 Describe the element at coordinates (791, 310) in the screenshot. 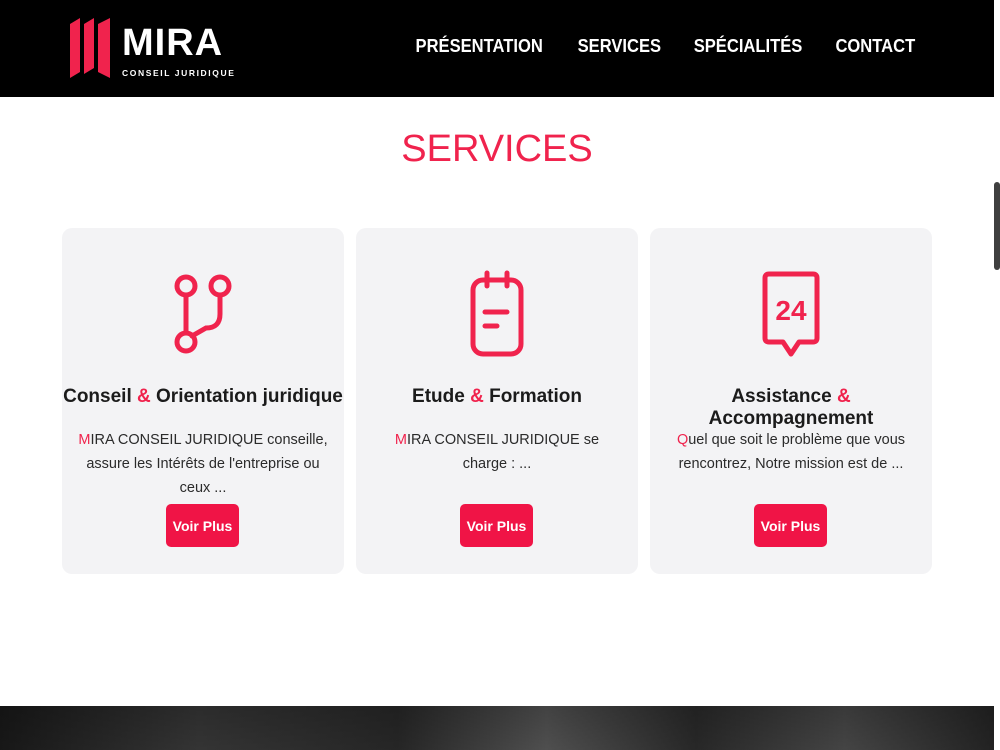

I see `support-24-text: 24` at that location.